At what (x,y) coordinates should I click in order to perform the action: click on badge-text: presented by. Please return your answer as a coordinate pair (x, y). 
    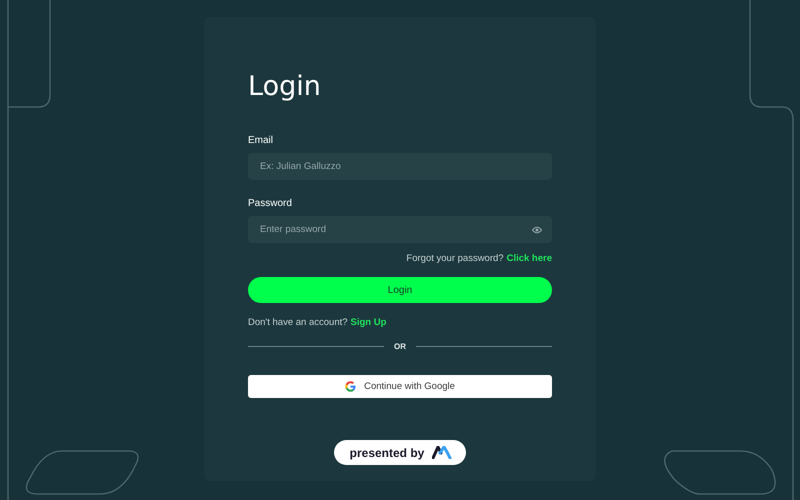
    Looking at the image, I should click on (387, 453).